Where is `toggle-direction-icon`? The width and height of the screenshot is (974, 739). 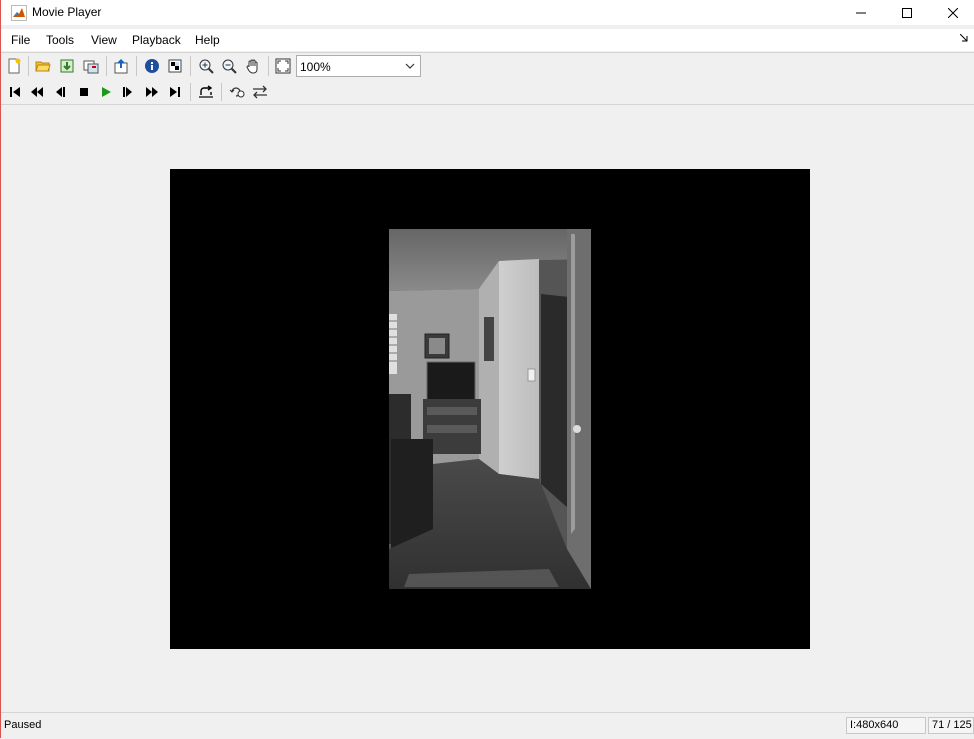
toggle-direction-icon is located at coordinates (260, 92).